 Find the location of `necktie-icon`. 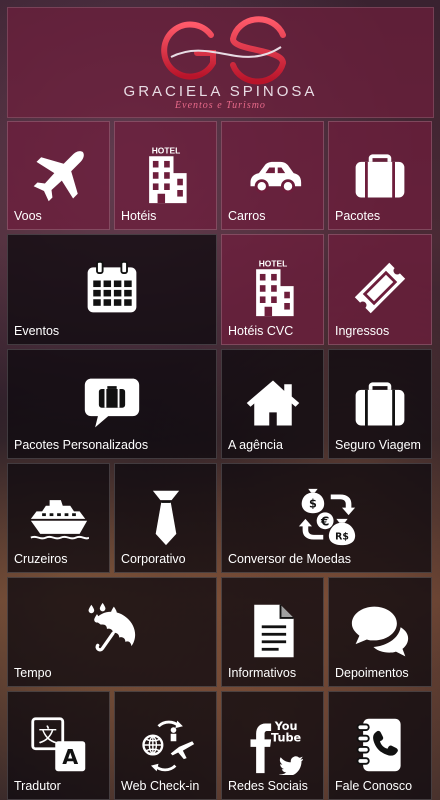

necktie-icon is located at coordinates (165, 518).